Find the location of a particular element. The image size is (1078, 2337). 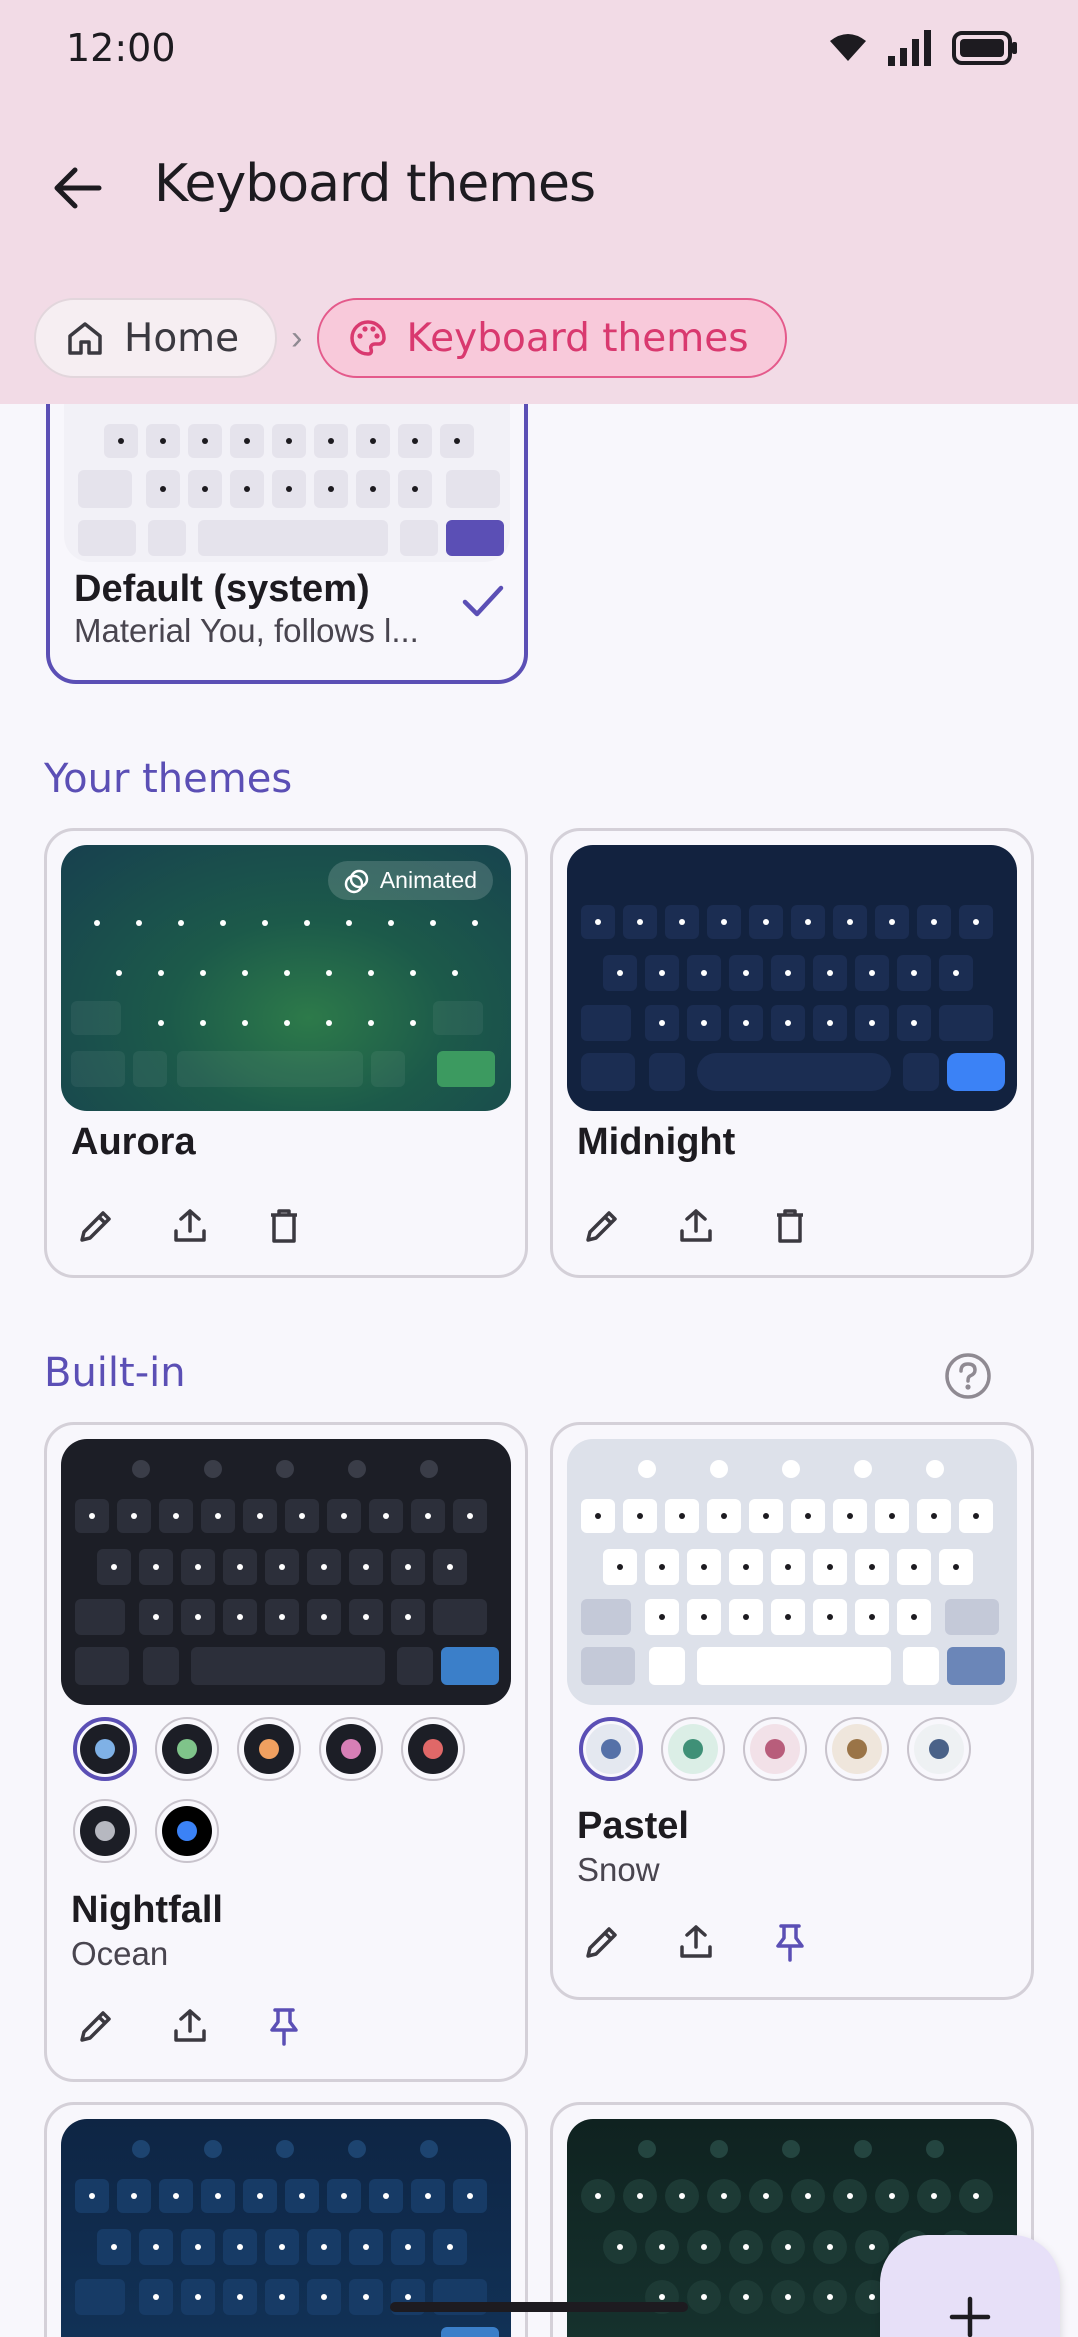

status-time: 12:00 is located at coordinates (121, 48).